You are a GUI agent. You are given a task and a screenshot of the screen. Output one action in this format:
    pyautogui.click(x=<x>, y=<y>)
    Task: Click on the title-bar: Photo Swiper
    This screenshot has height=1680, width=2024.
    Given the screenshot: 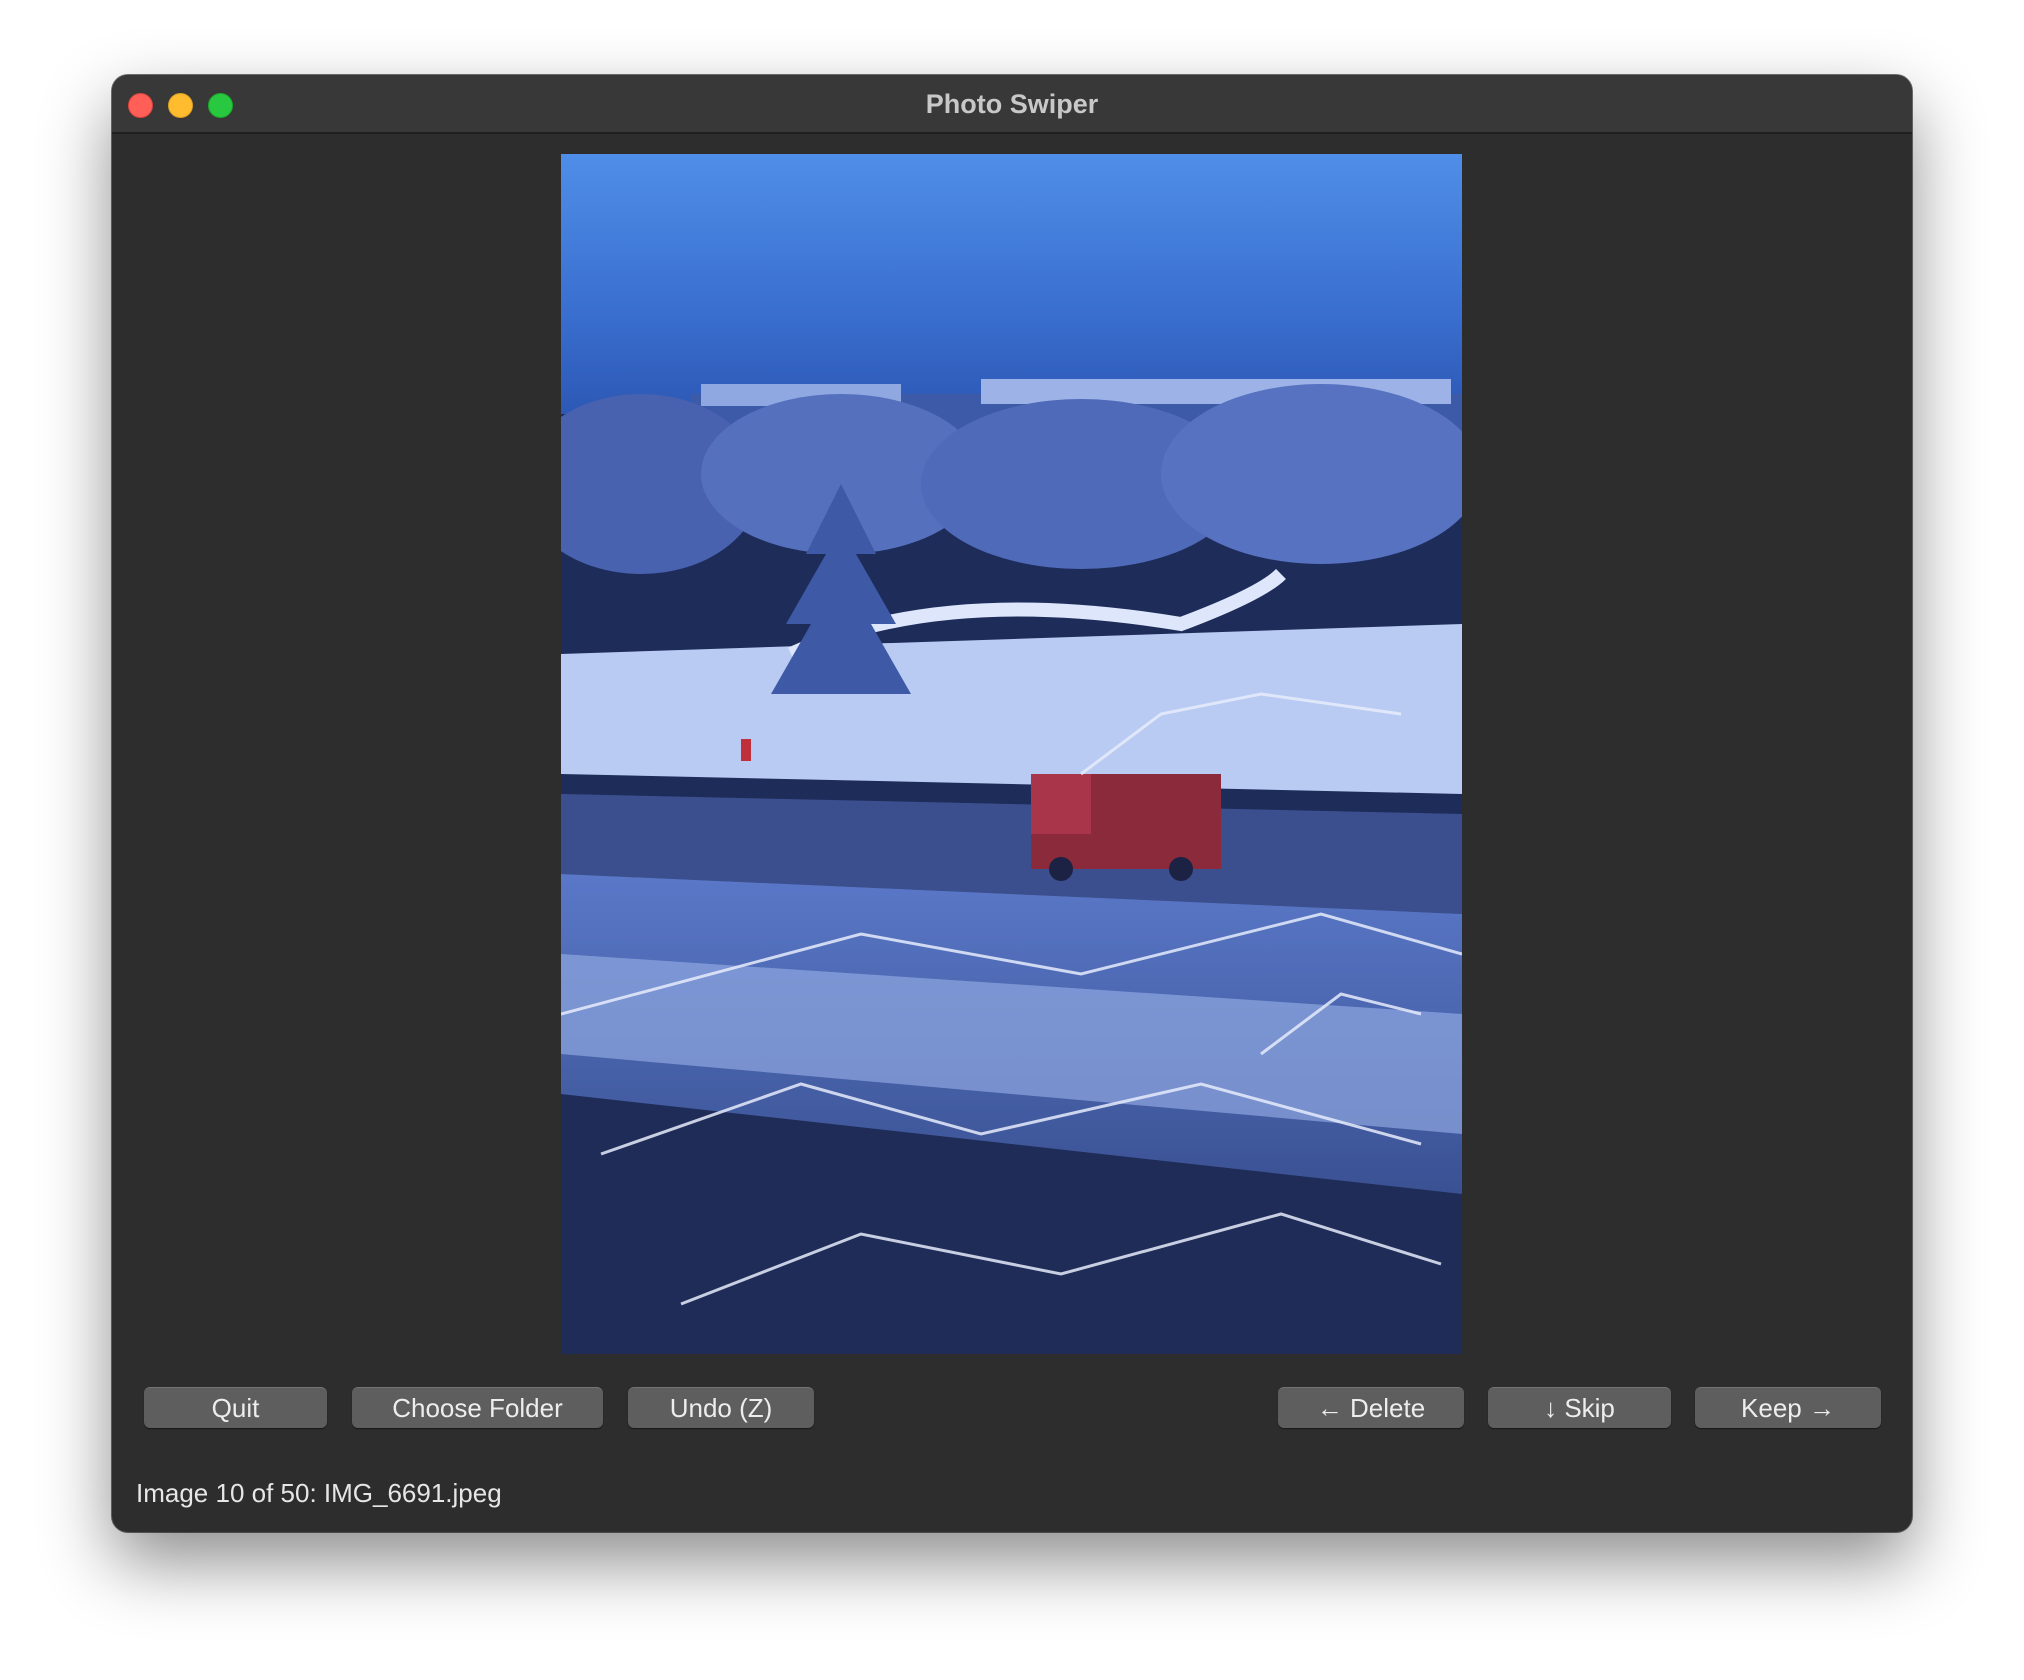 What is the action you would take?
    pyautogui.click(x=1012, y=104)
    